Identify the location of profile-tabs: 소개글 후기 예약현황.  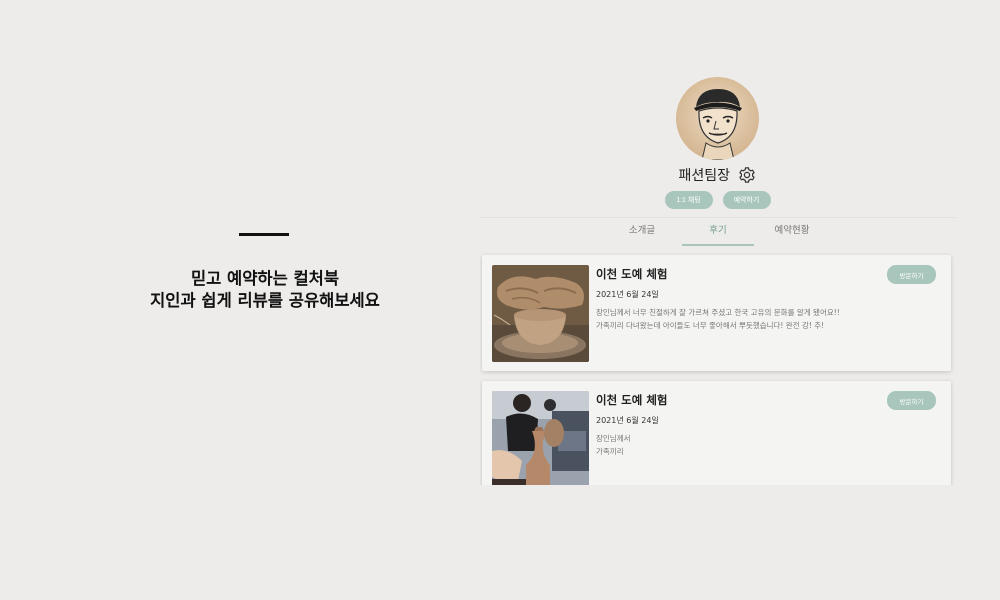
(717, 232).